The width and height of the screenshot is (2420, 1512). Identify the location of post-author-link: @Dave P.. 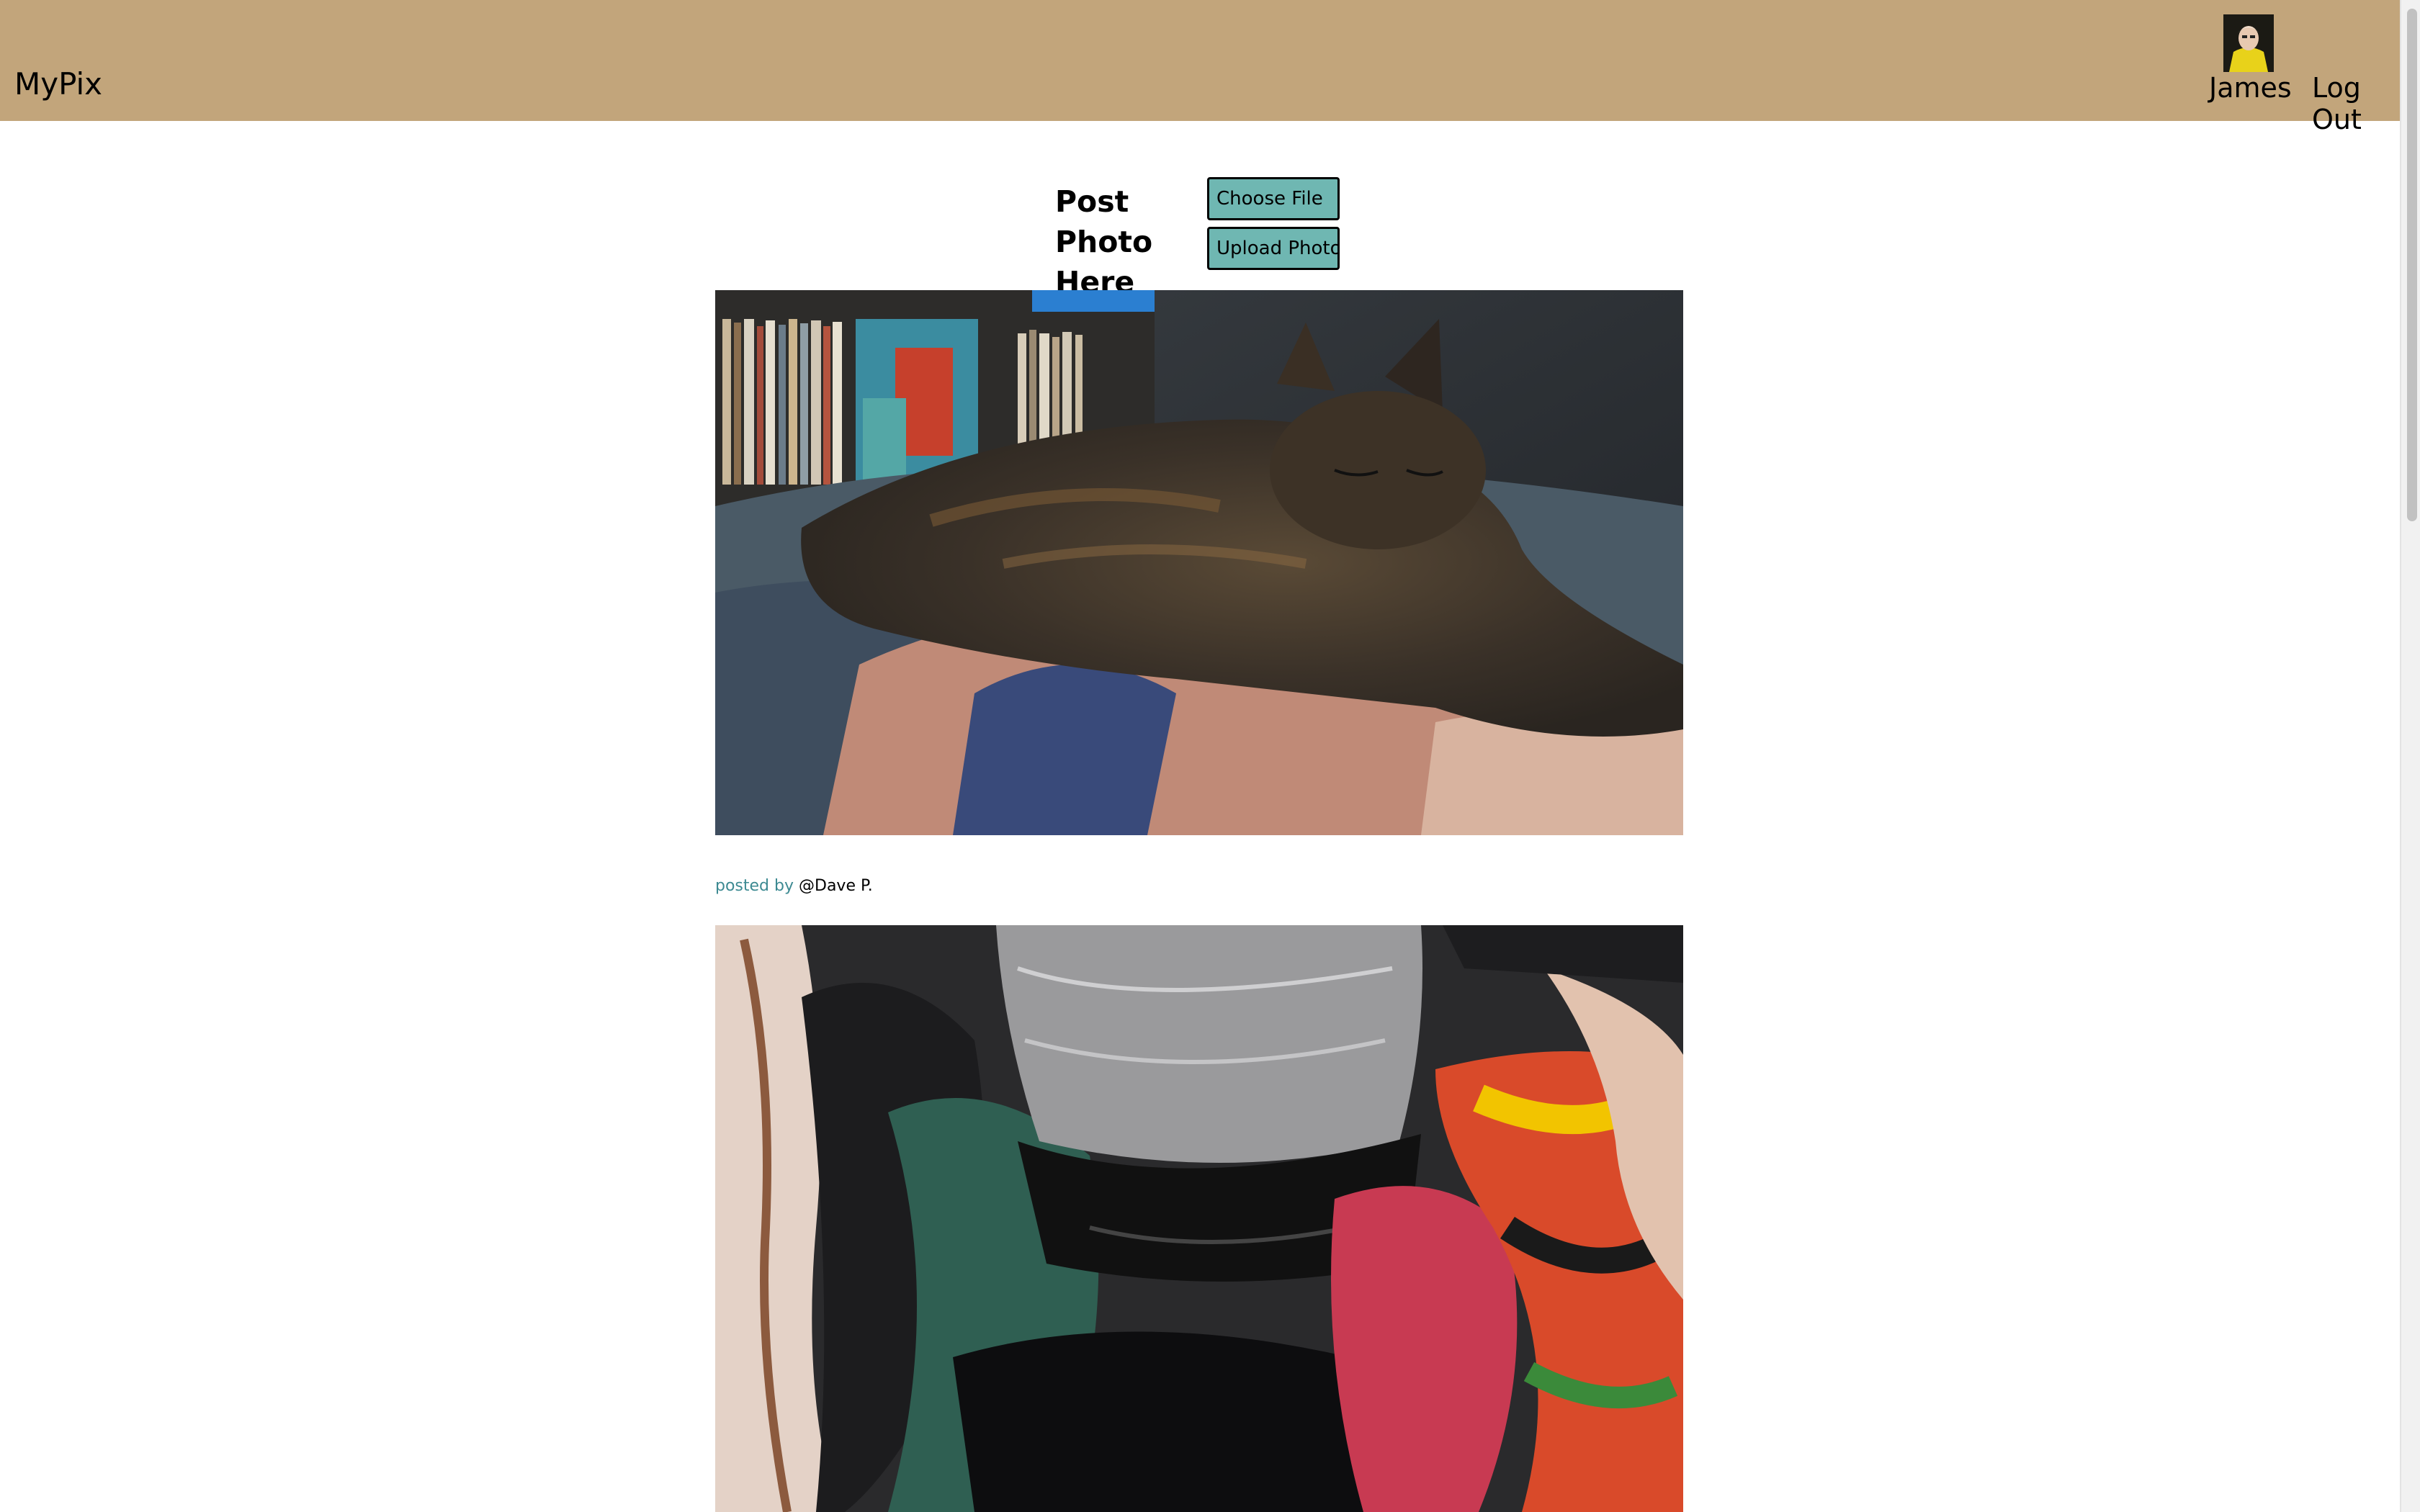
(836, 886).